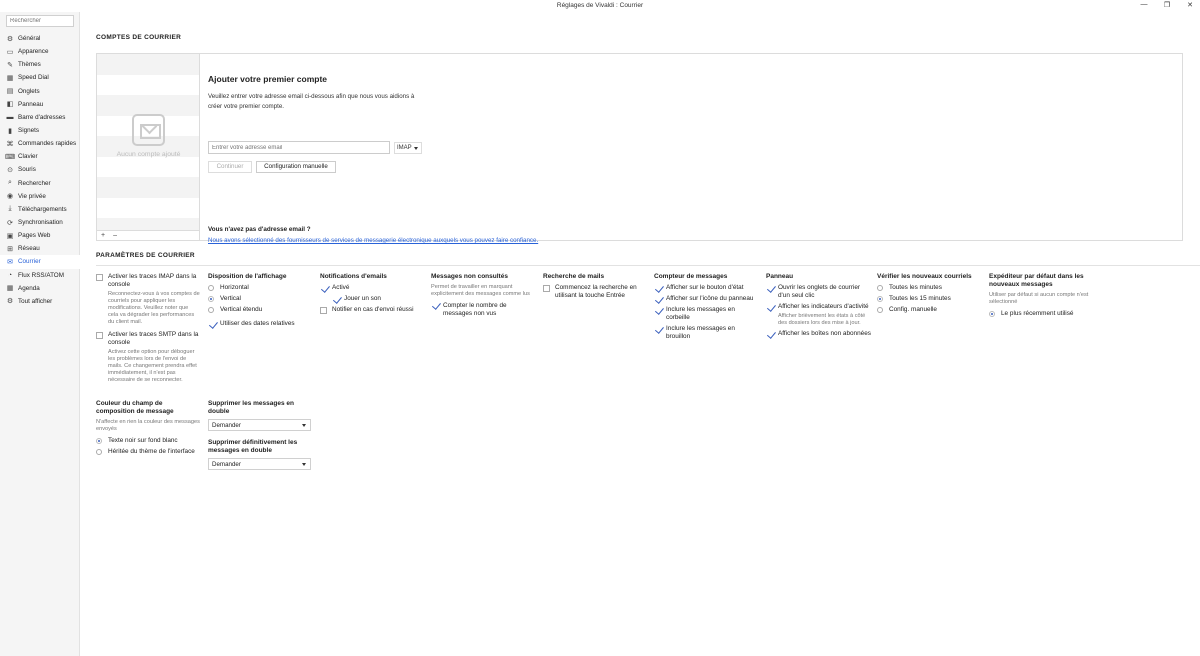 The image size is (1200, 656). I want to click on sidebar-item-search: ⌕ Rechercher, so click(40, 183).